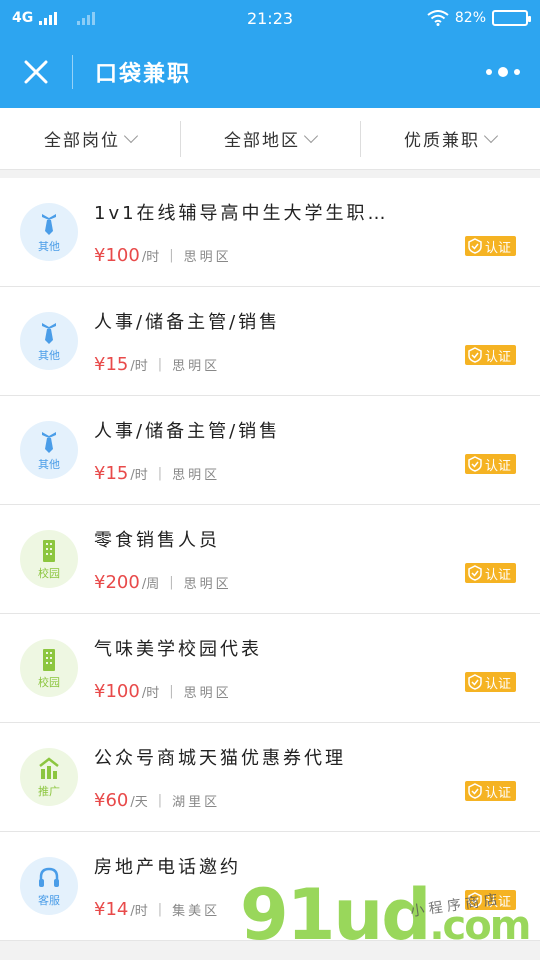 The width and height of the screenshot is (540, 960). Describe the element at coordinates (270, 232) in the screenshot. I see `job-item: 其他 1v1在线辅导高中生大学生职… ¥100/时 | 思明区 认证` at that location.